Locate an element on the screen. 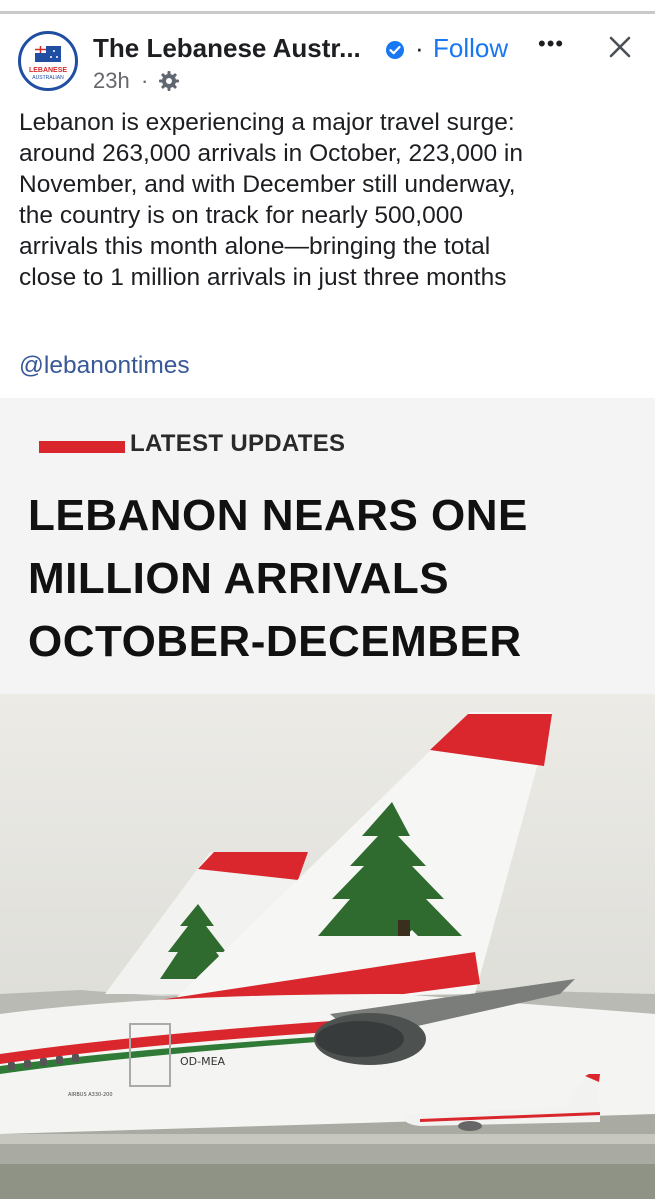  aircraft-model-label: AIRBUS A330-200 is located at coordinates (90, 1095).